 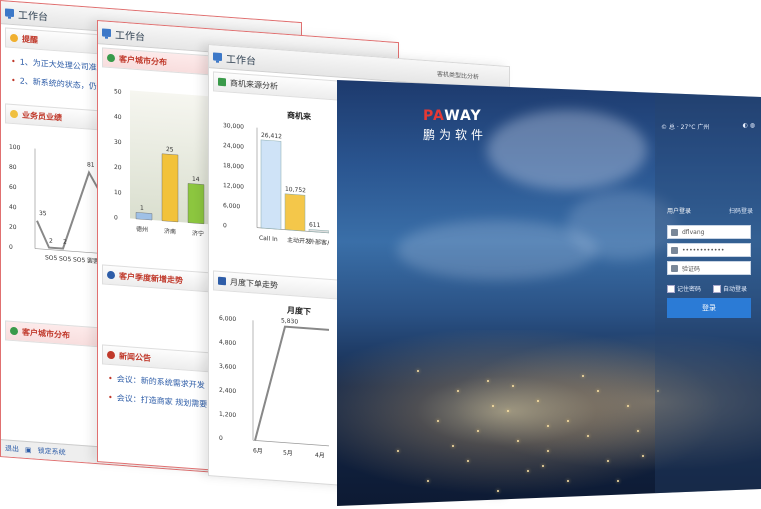 What do you see at coordinates (741, 210) in the screenshot?
I see `qr-login-link: 扫码登录` at bounding box center [741, 210].